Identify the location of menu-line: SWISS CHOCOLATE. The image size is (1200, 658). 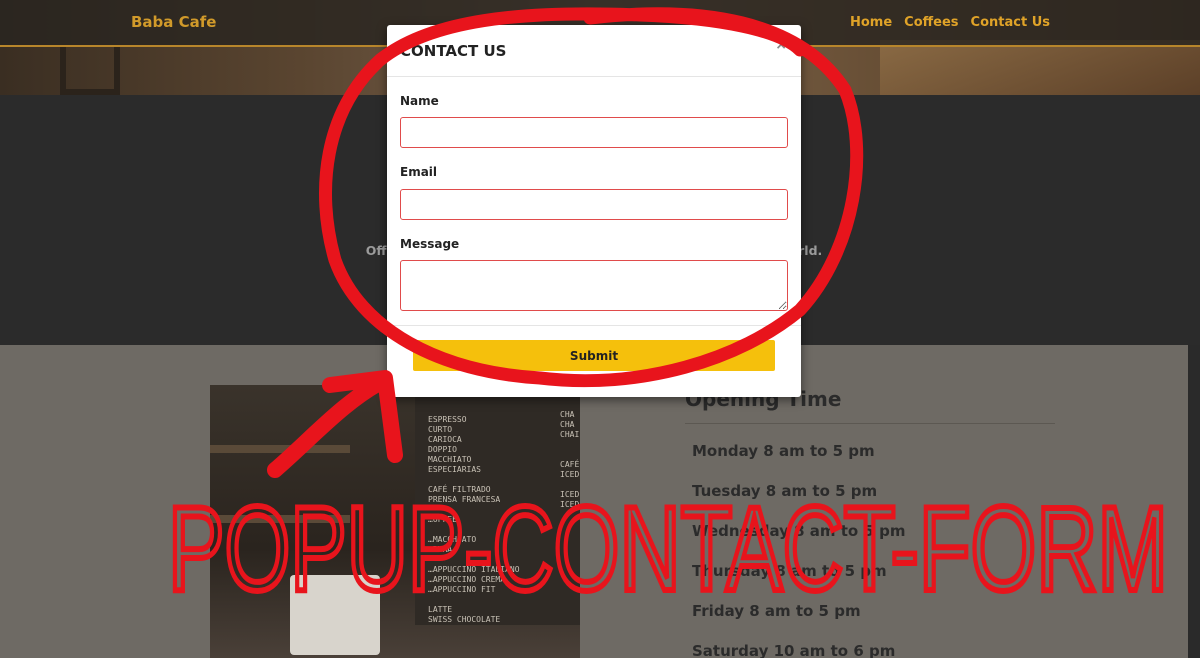
(464, 619).